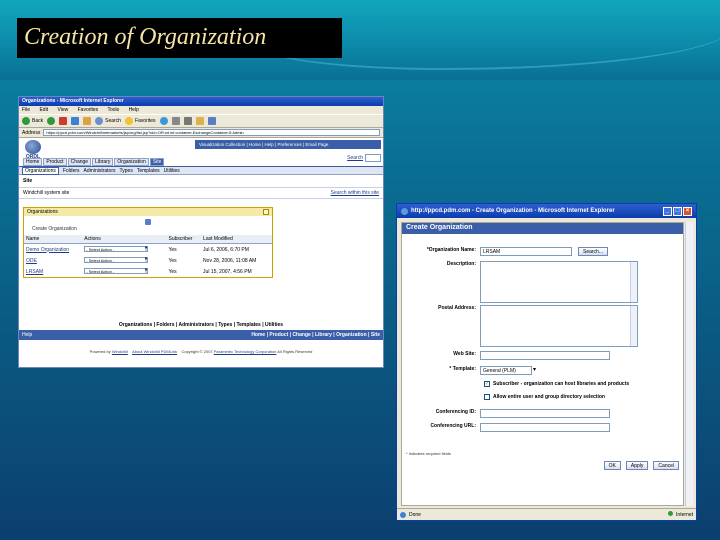  What do you see at coordinates (415, 514) in the screenshot?
I see `status-text: Done` at bounding box center [415, 514].